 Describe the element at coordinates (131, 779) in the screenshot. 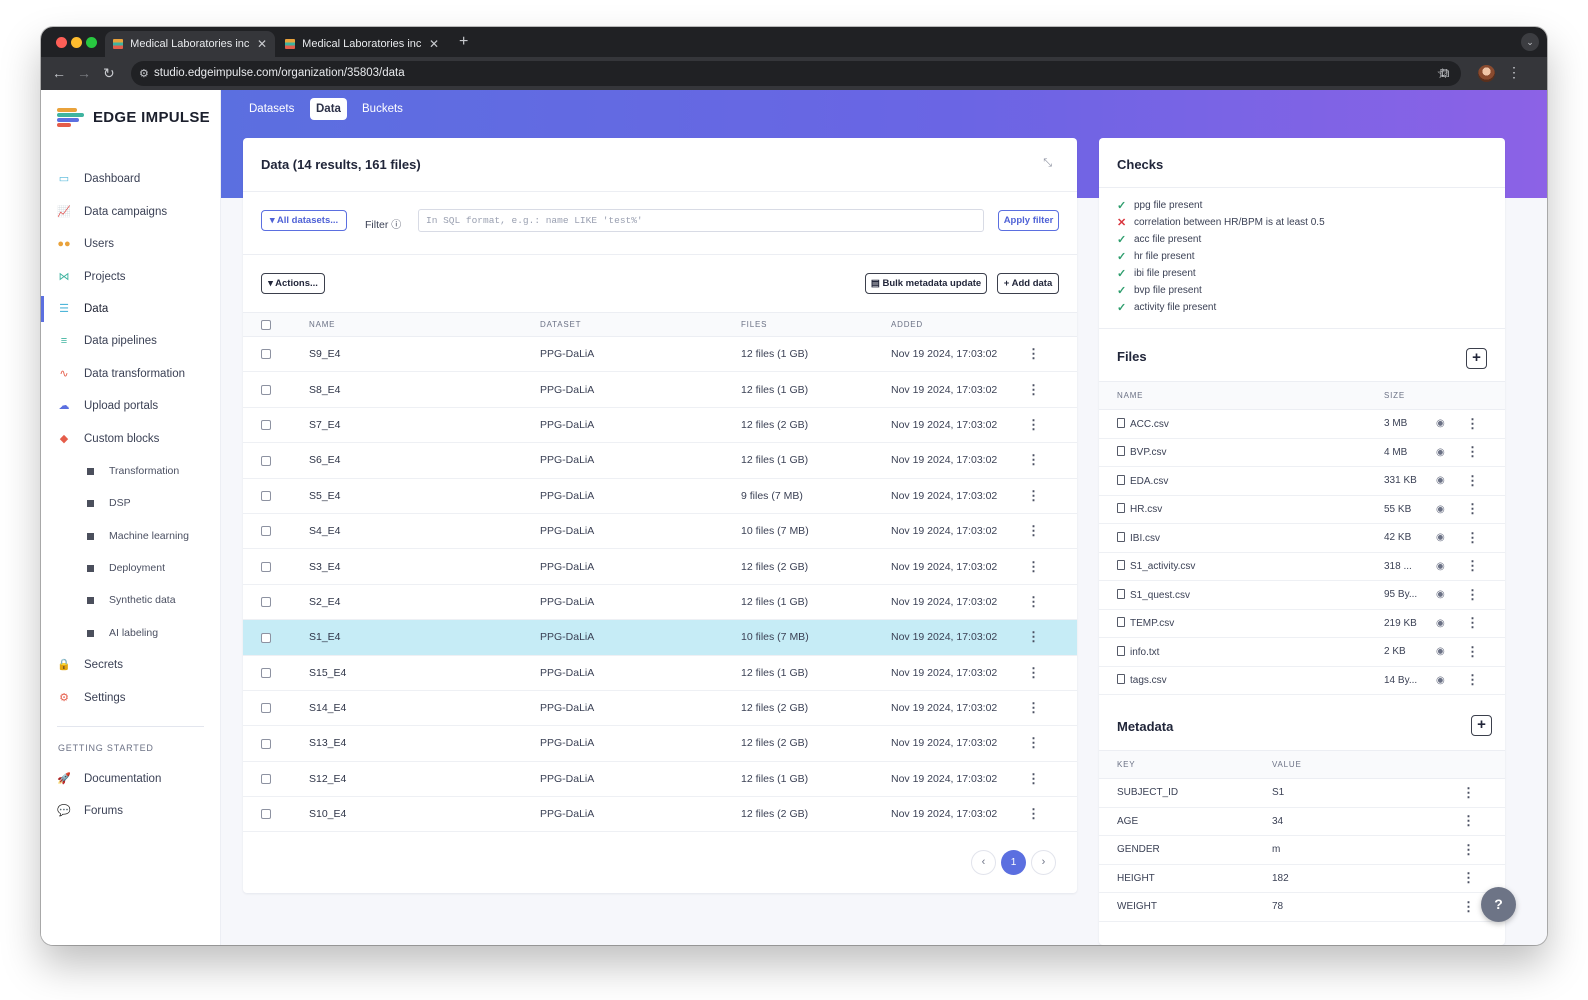

I see `sidebar-item-documentation: 🚀 Documentation` at that location.